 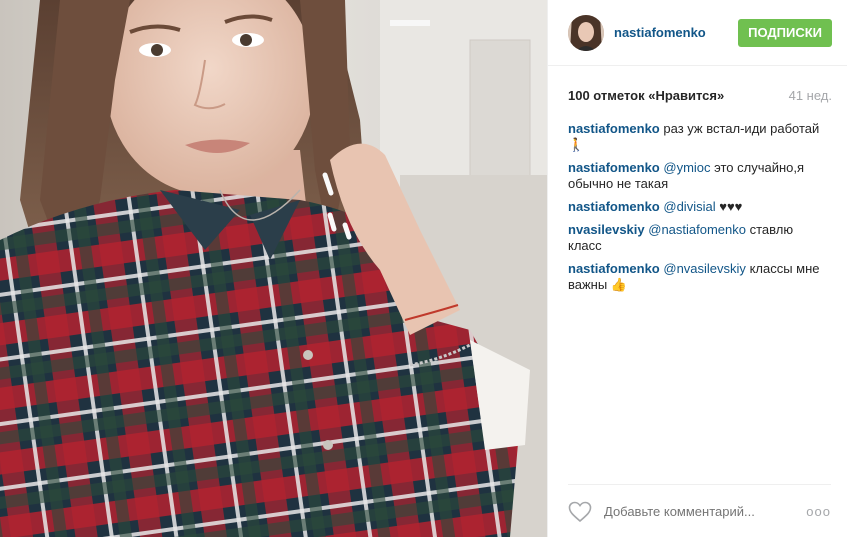 What do you see at coordinates (731, 206) in the screenshot?
I see `comment-text: ♥♥♥` at bounding box center [731, 206].